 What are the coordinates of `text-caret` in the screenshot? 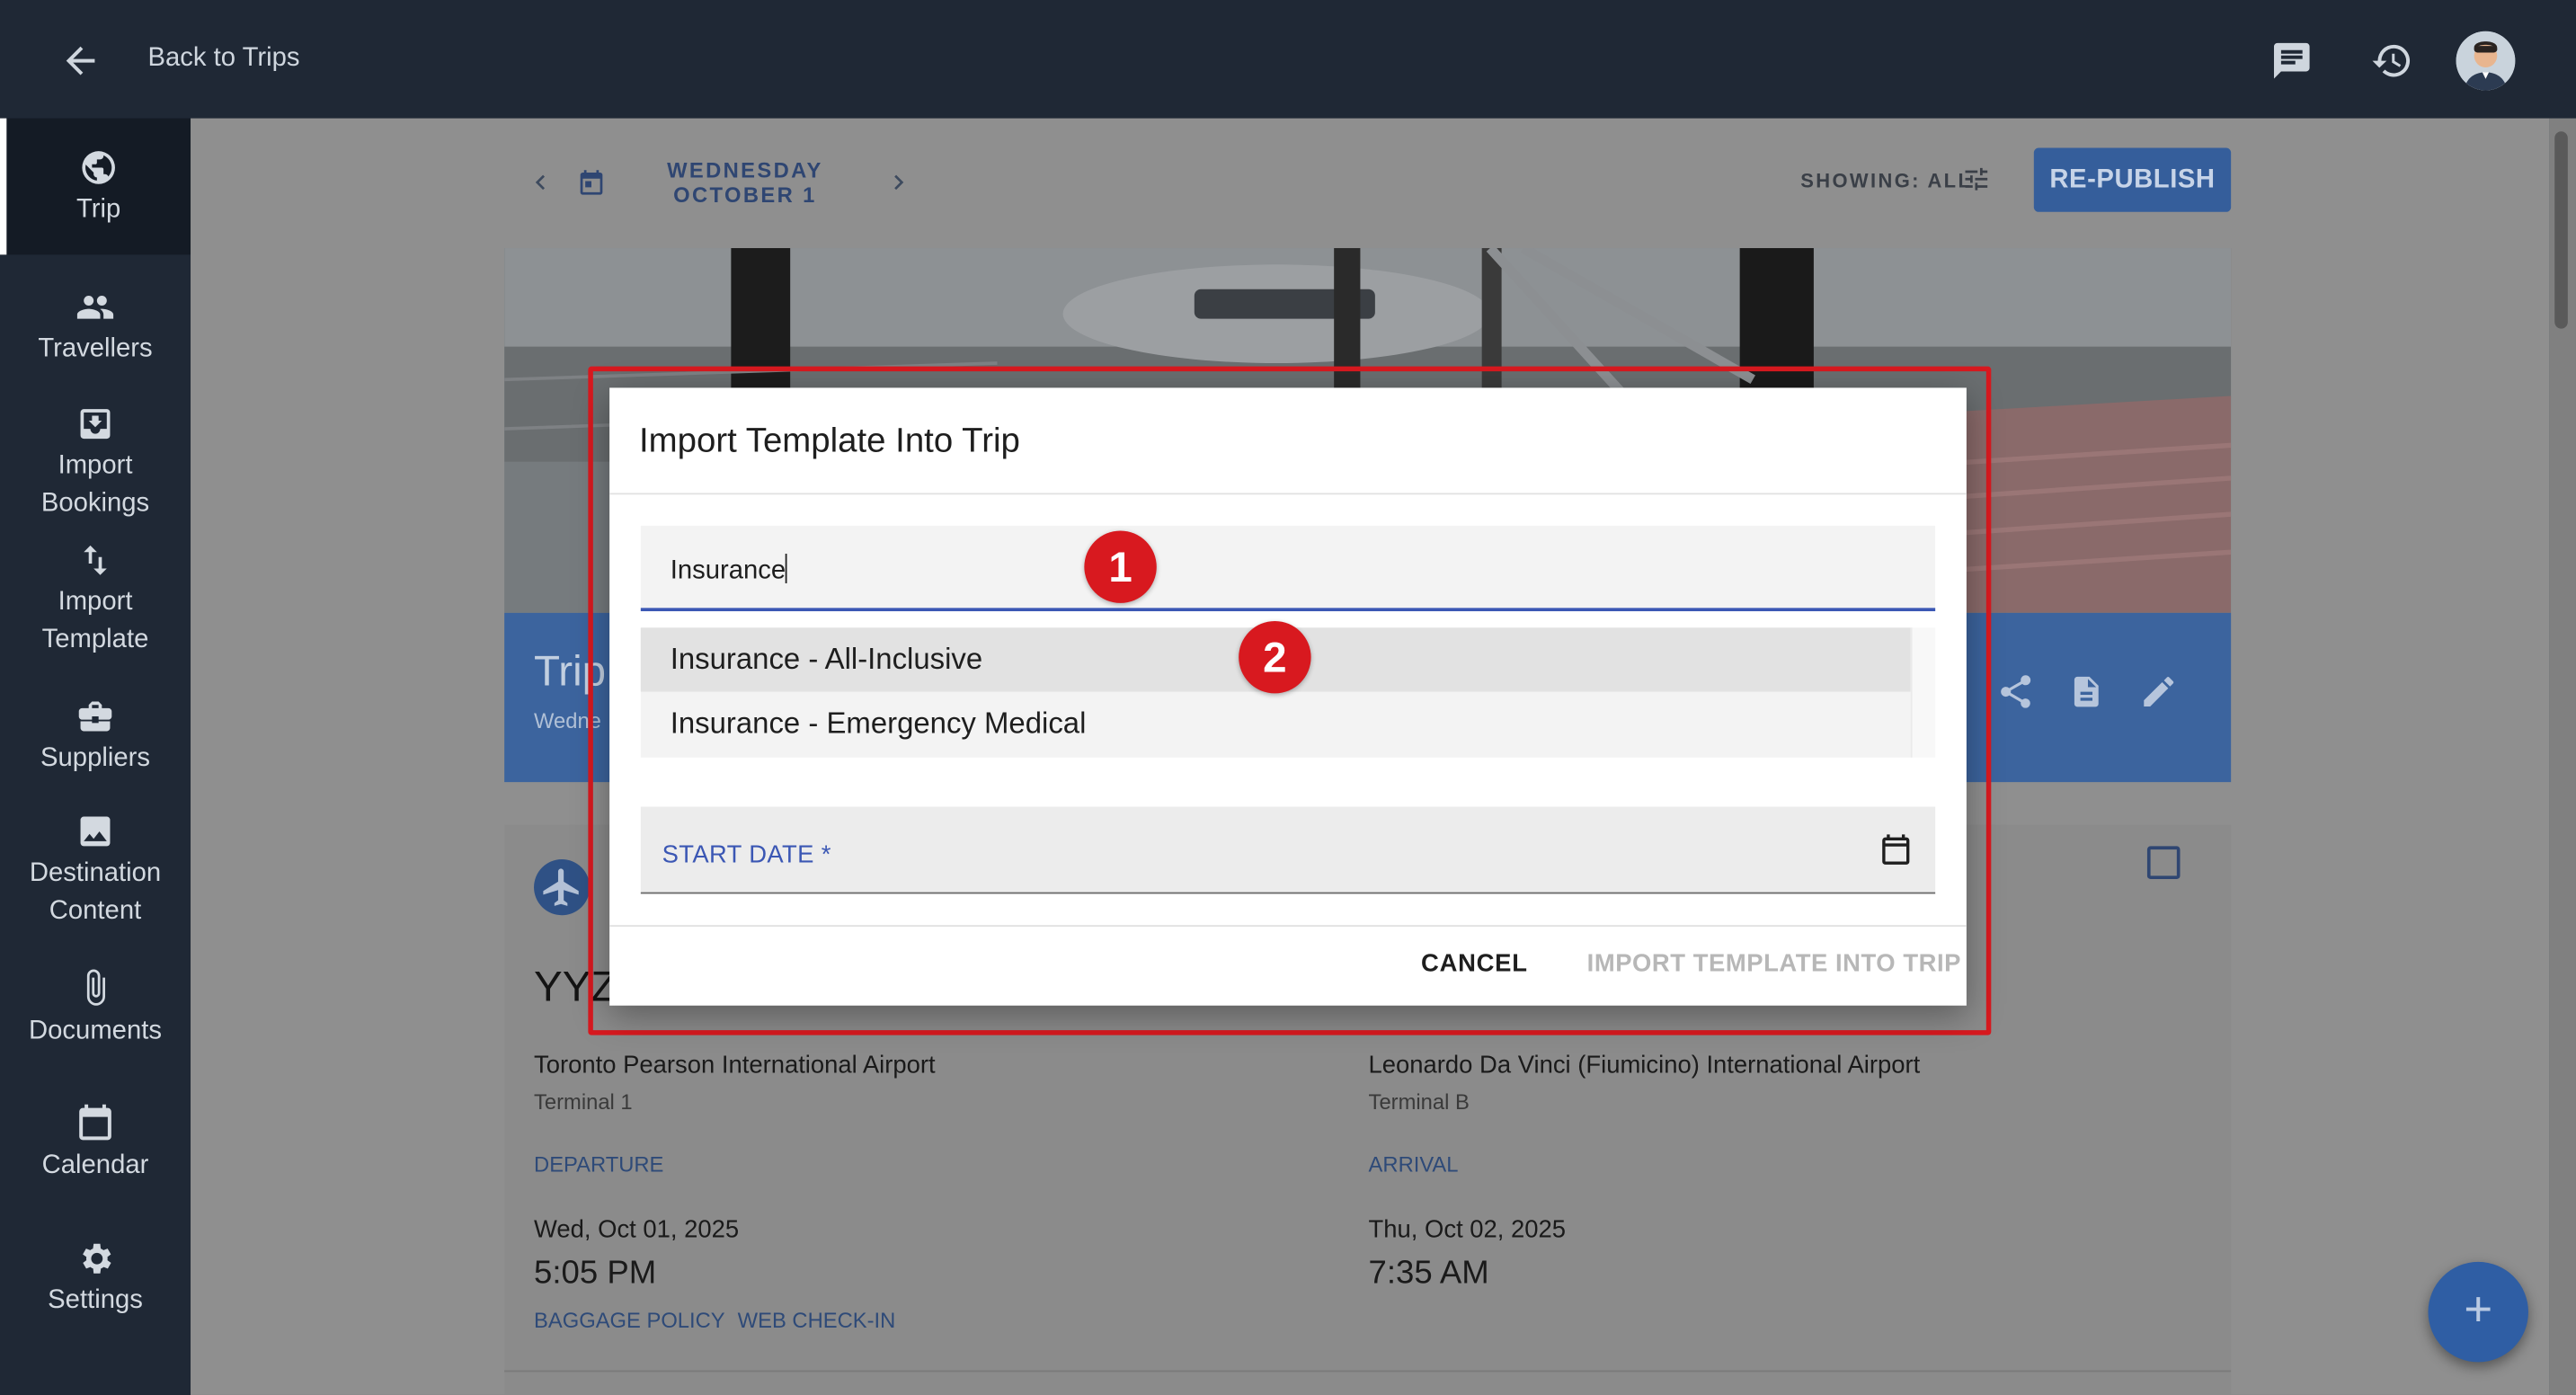 It's located at (787, 568).